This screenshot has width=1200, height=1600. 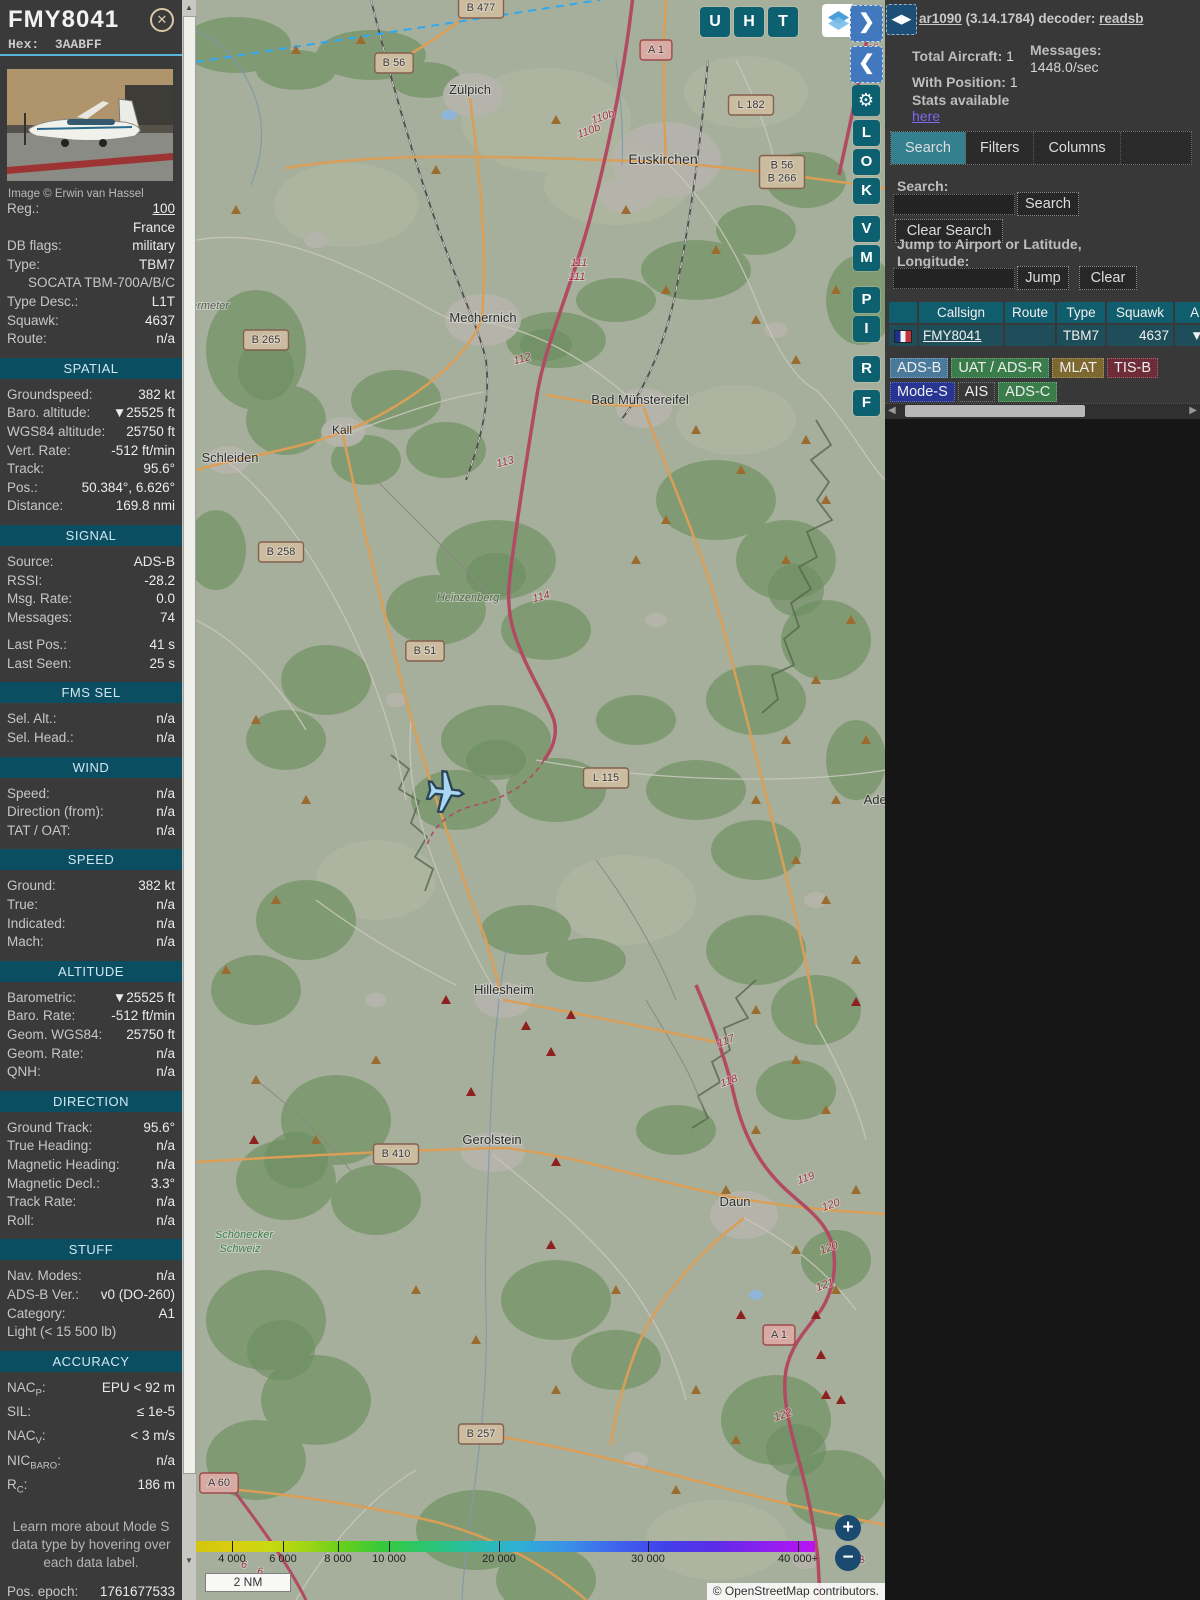 I want to click on jump-input, so click(x=954, y=278).